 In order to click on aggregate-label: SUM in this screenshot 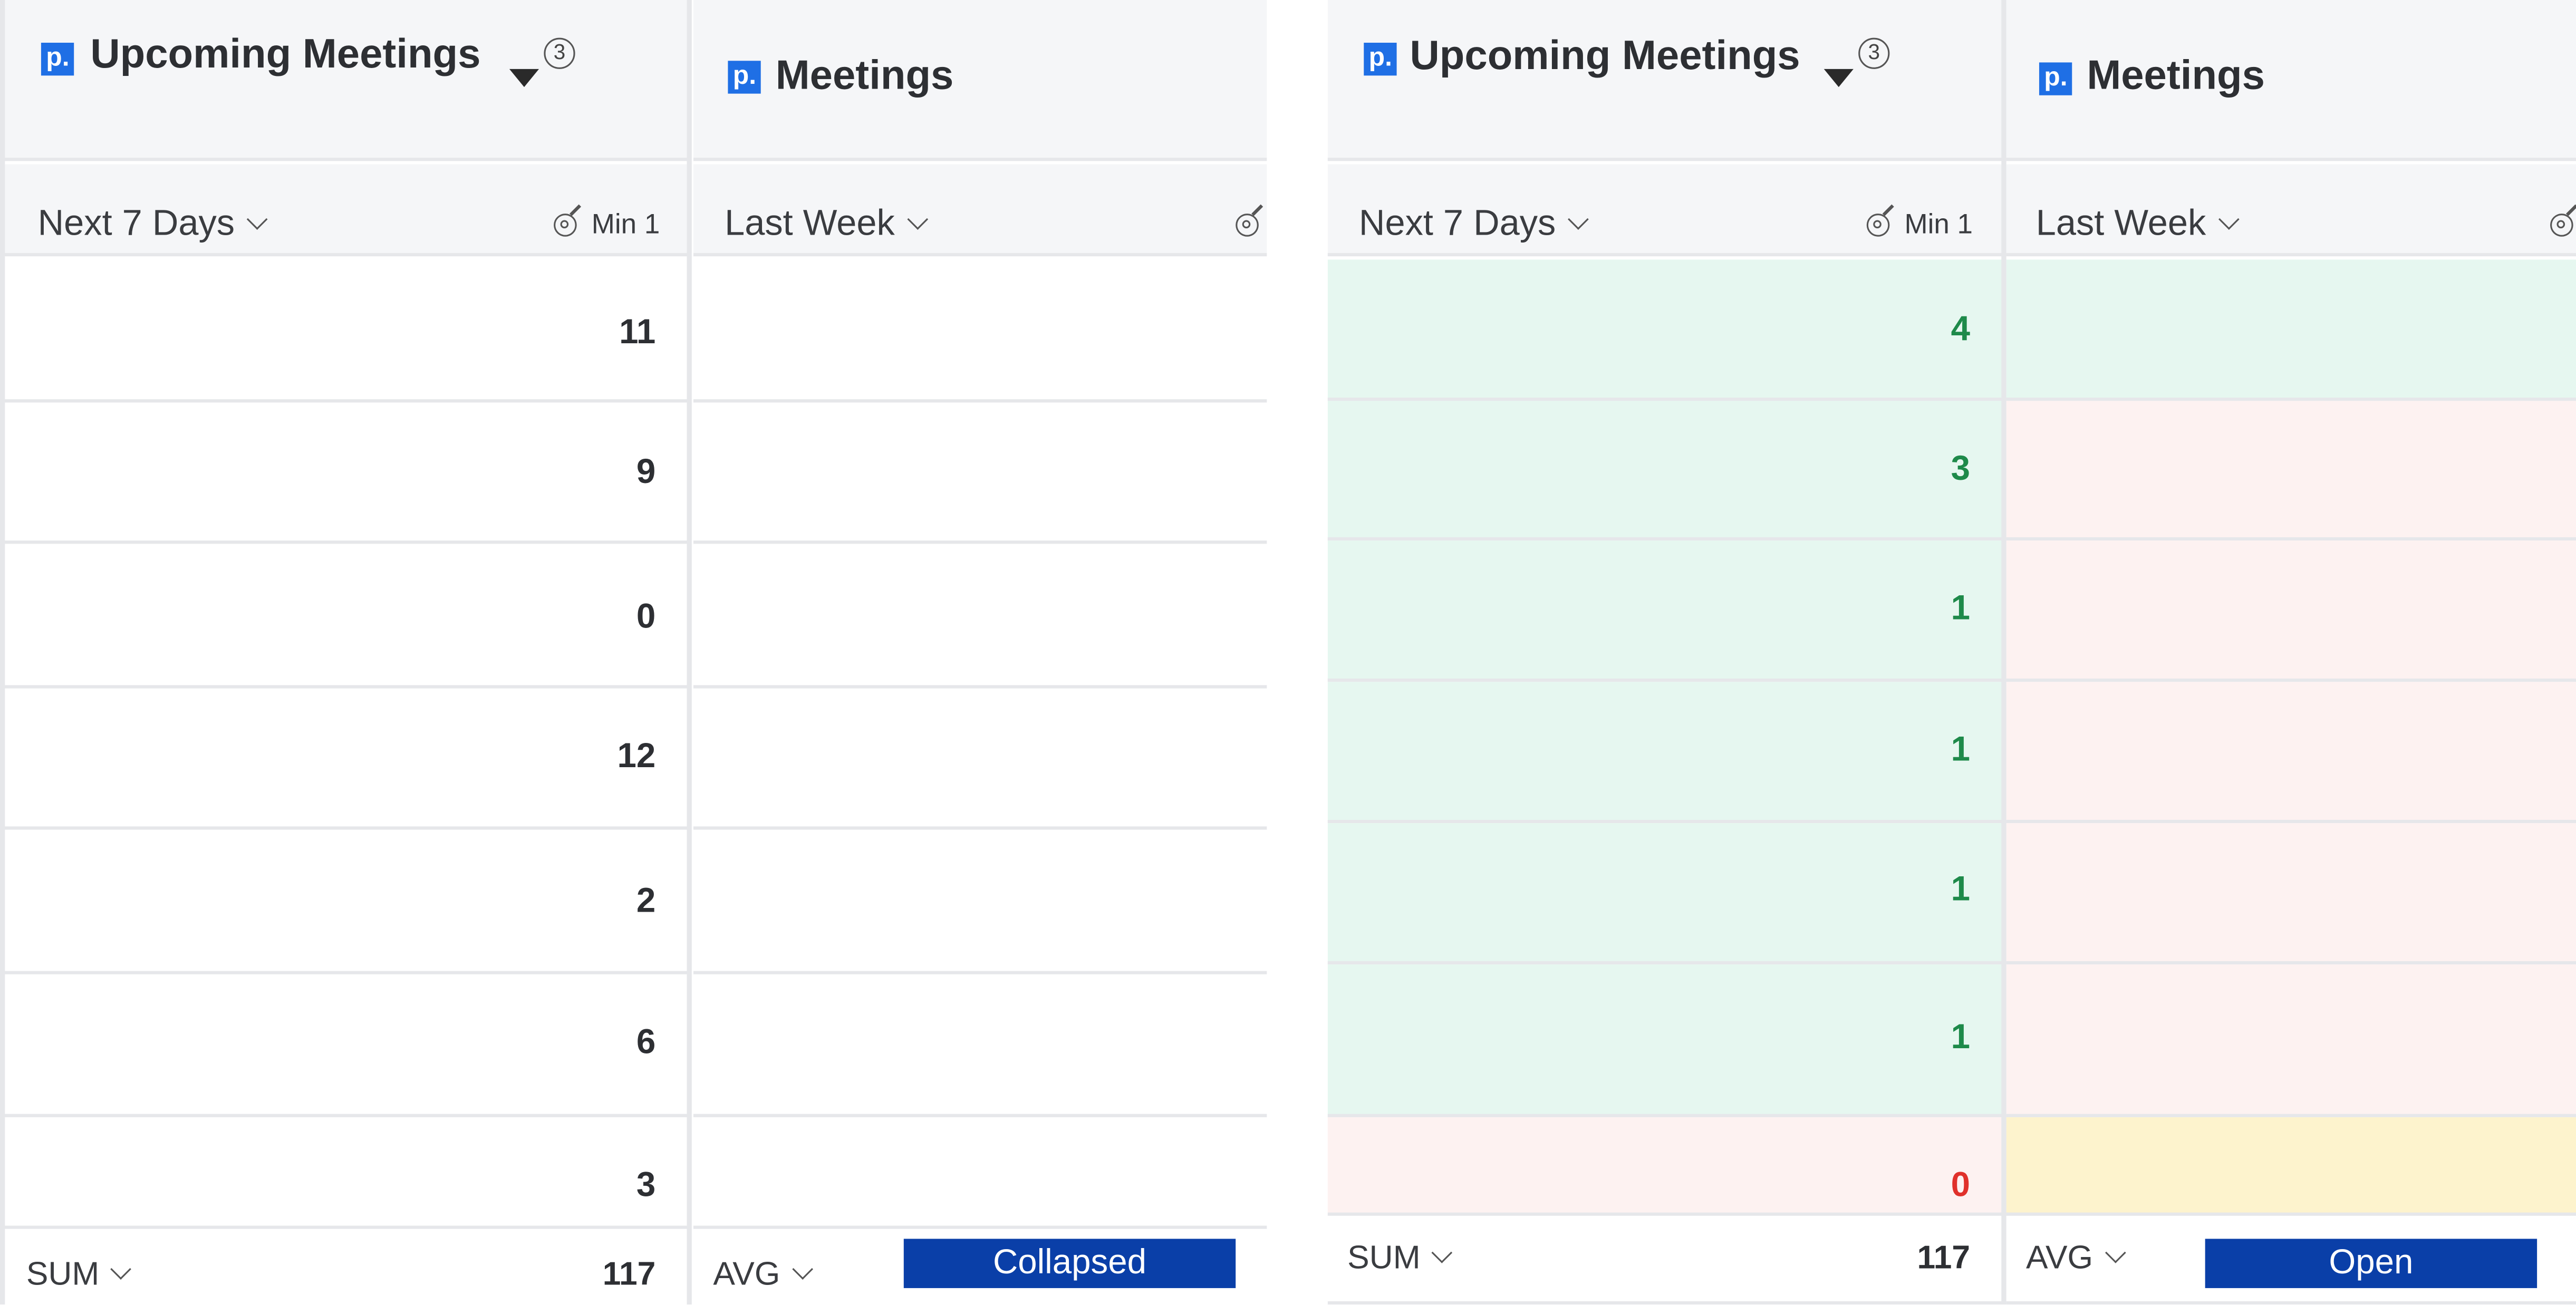, I will do `click(1384, 1258)`.